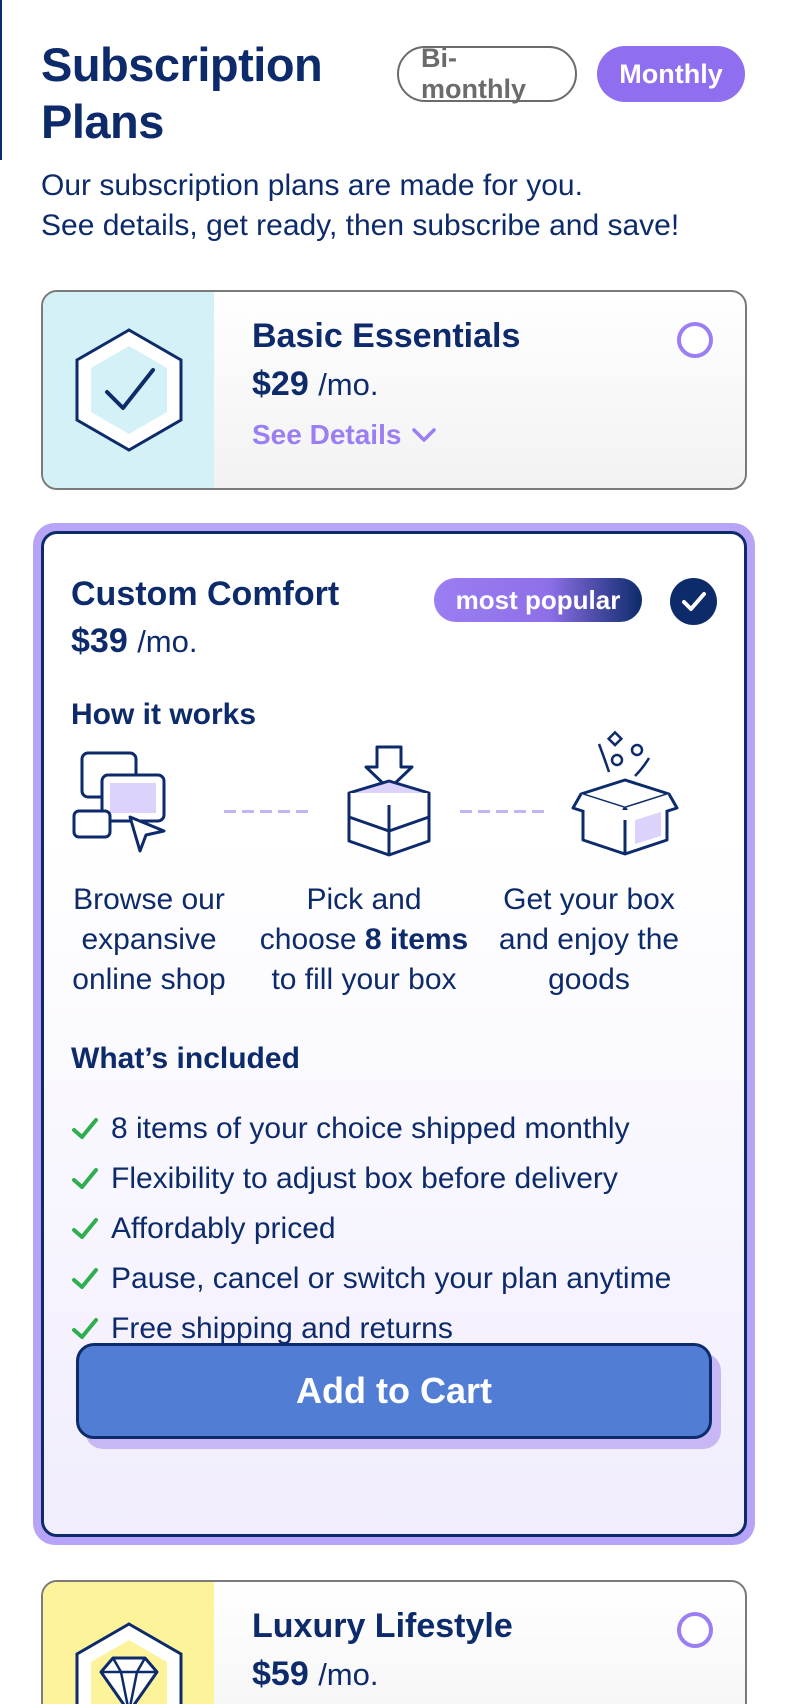  What do you see at coordinates (280, 1674) in the screenshot?
I see `price-amount: $59` at bounding box center [280, 1674].